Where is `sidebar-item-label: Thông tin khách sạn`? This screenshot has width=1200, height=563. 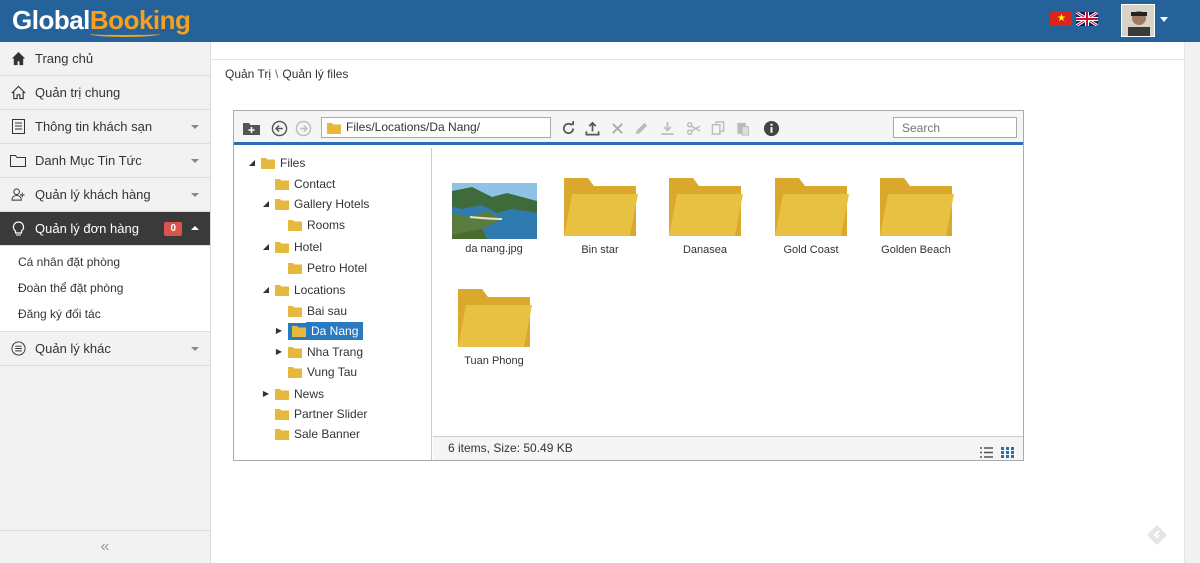
sidebar-item-label: Thông tin khách sạn is located at coordinates (94, 126).